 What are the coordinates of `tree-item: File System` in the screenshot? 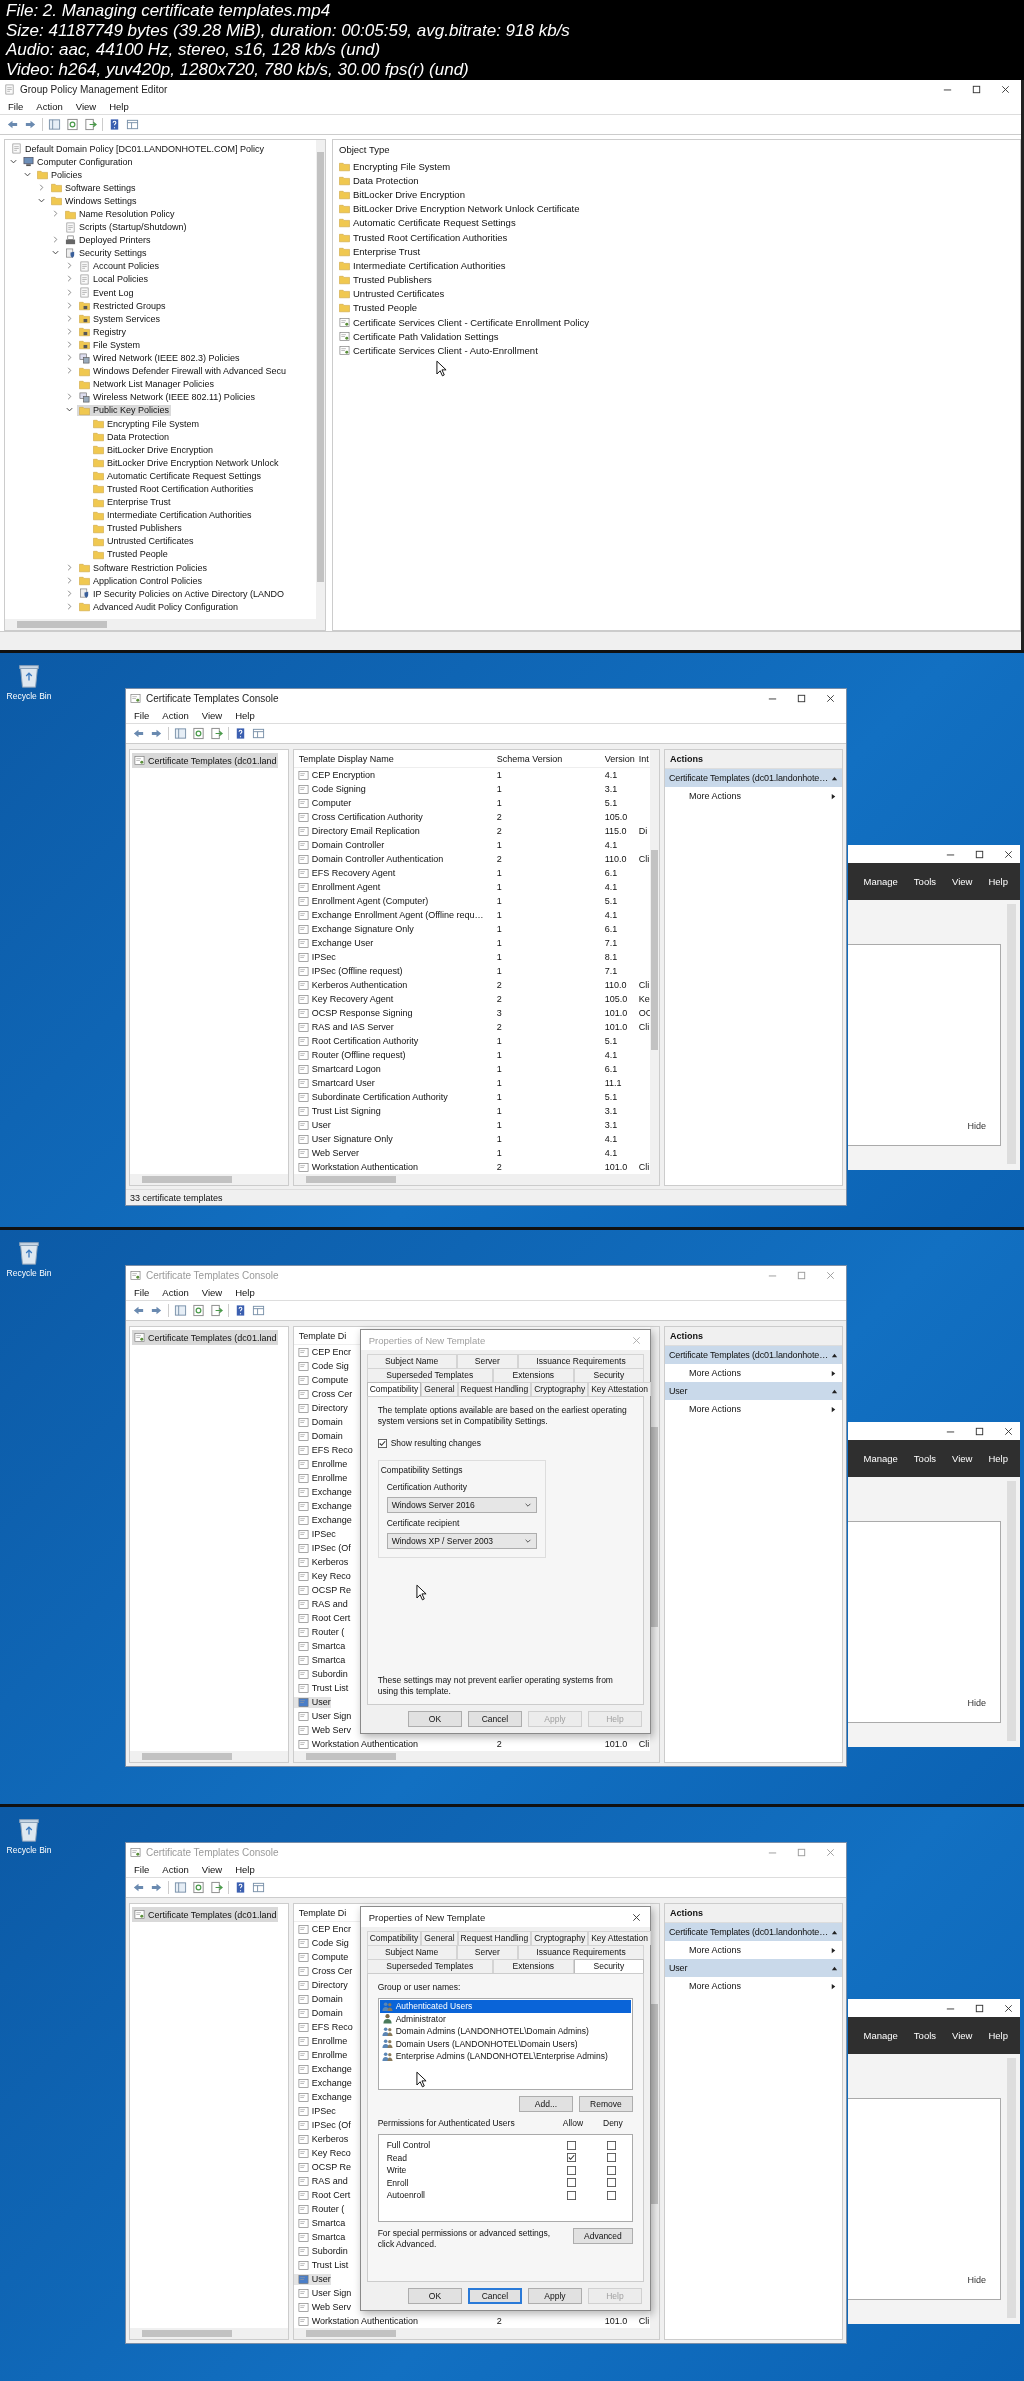 It's located at (109, 345).